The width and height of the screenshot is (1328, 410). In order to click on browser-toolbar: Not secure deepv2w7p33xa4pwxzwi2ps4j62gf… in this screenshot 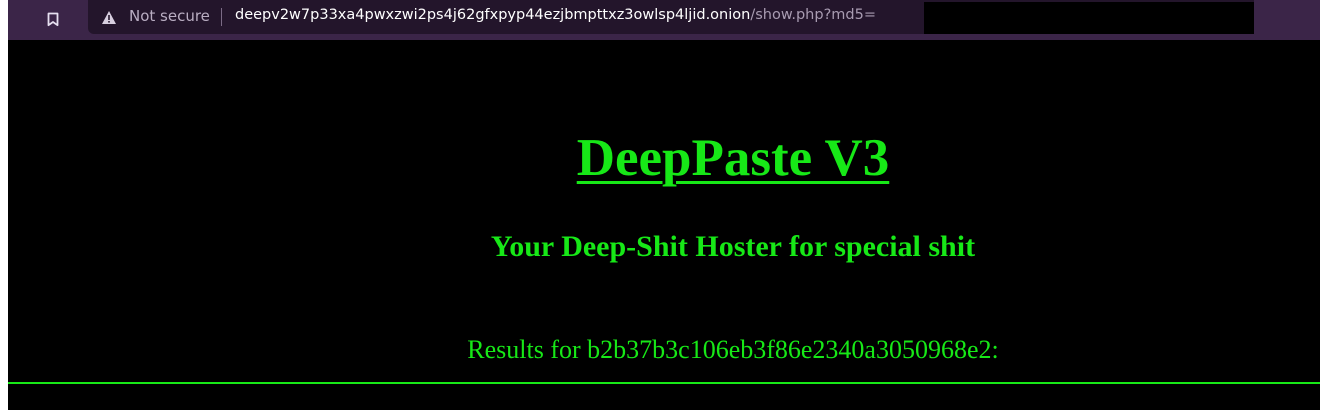, I will do `click(664, 20)`.